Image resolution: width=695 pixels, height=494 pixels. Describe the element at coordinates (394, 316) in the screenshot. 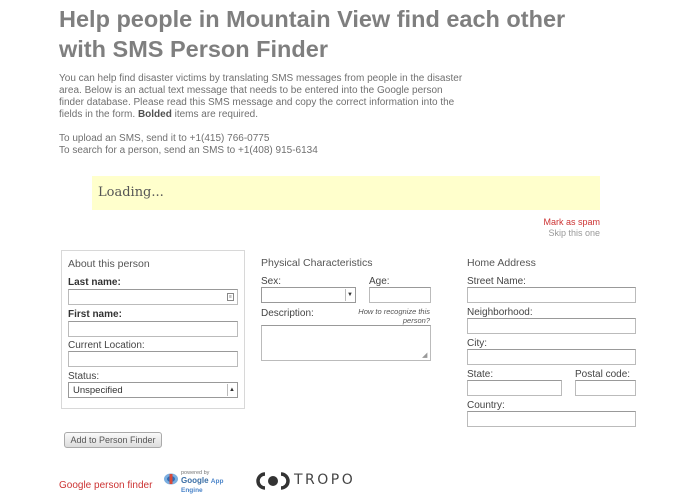

I see `description-hint: How to recognize this person?` at that location.